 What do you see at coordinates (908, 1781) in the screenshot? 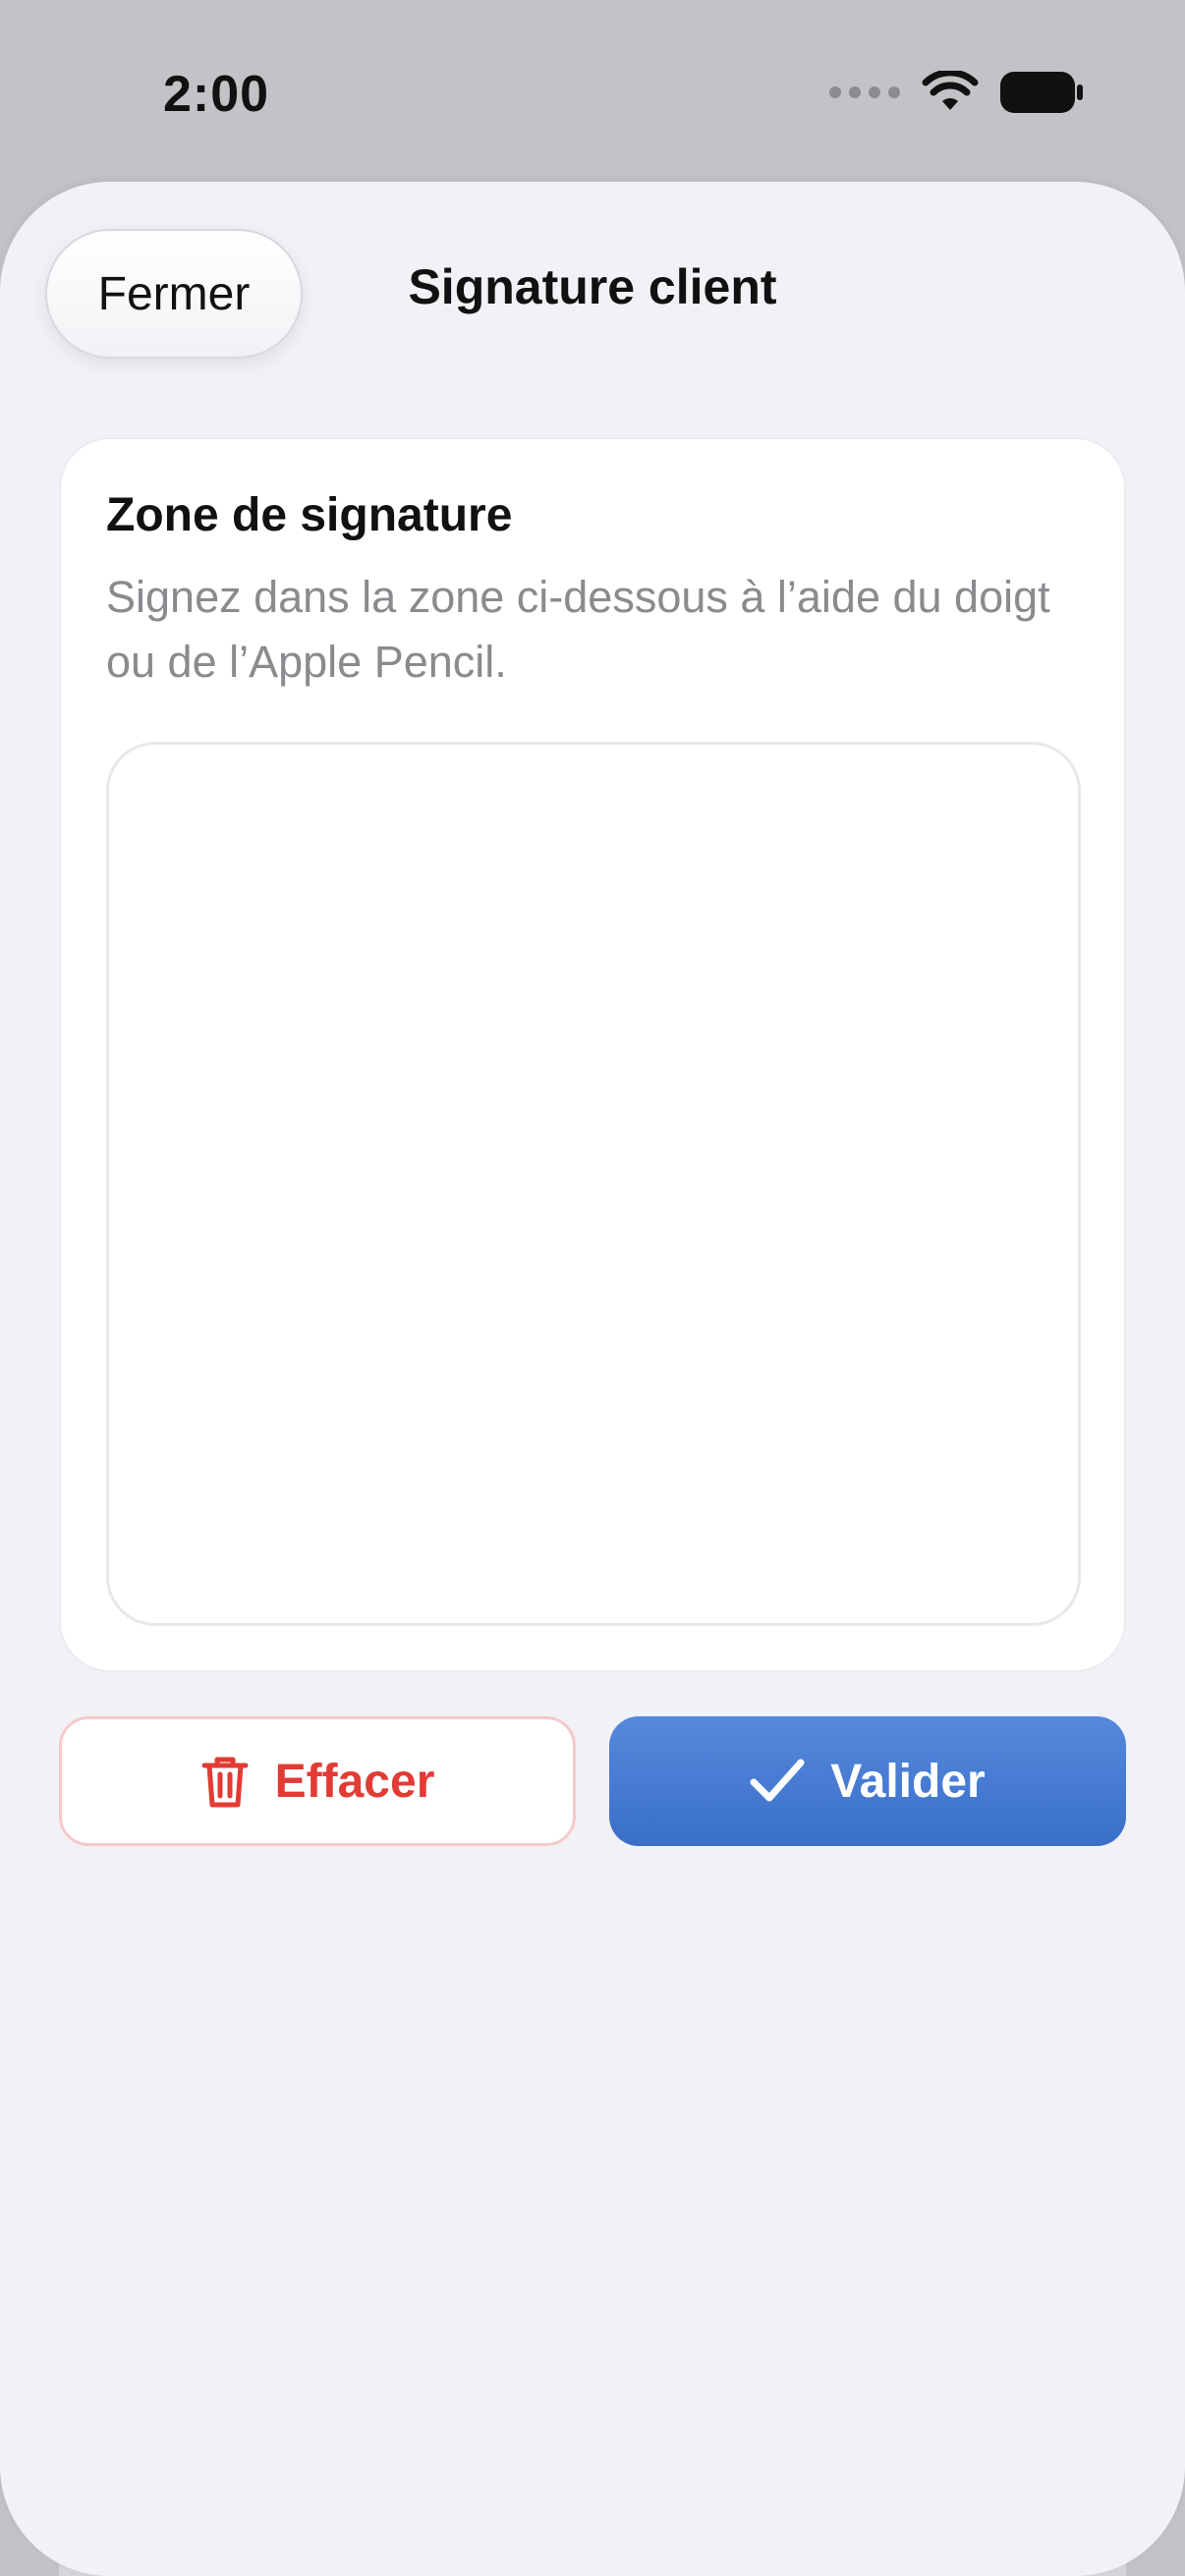
I see `validate-button-label: Valider` at bounding box center [908, 1781].